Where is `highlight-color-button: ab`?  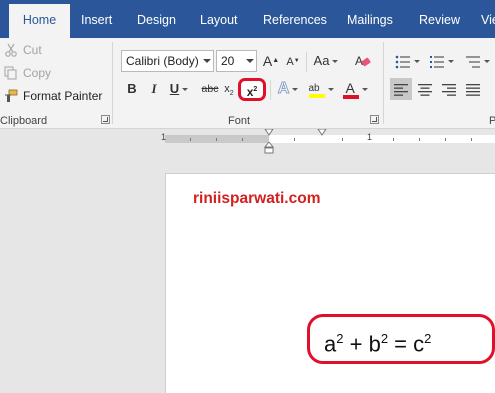
highlight-color-button: ab is located at coordinates (321, 89).